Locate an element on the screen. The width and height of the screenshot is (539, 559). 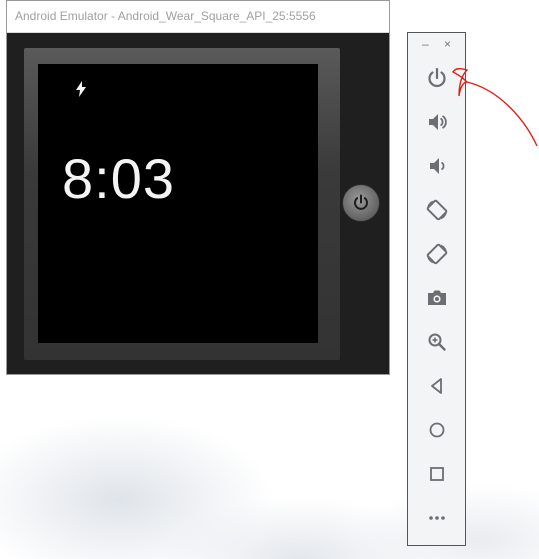
device-power-button is located at coordinates (361, 203).